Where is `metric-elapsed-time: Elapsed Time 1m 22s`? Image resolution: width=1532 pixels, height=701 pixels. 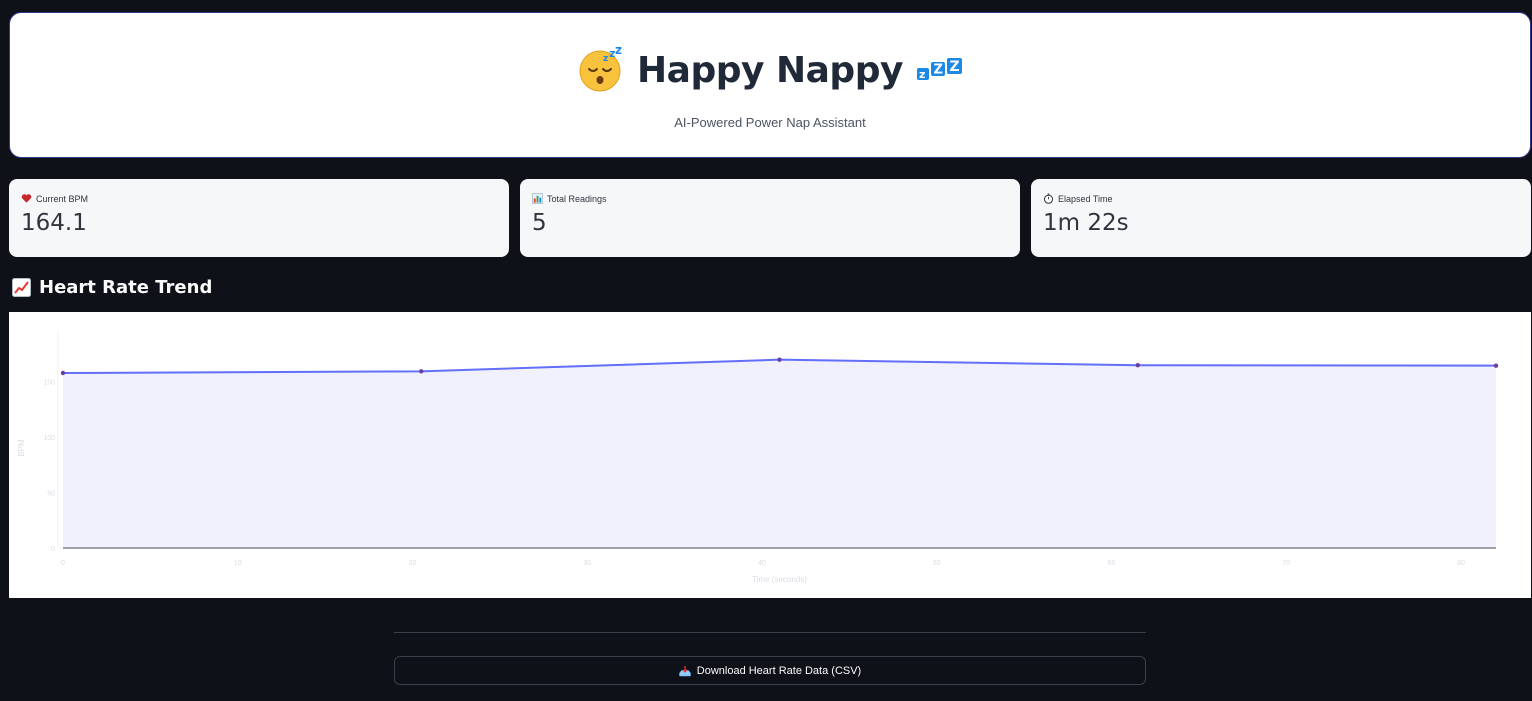 metric-elapsed-time: Elapsed Time 1m 22s is located at coordinates (1281, 218).